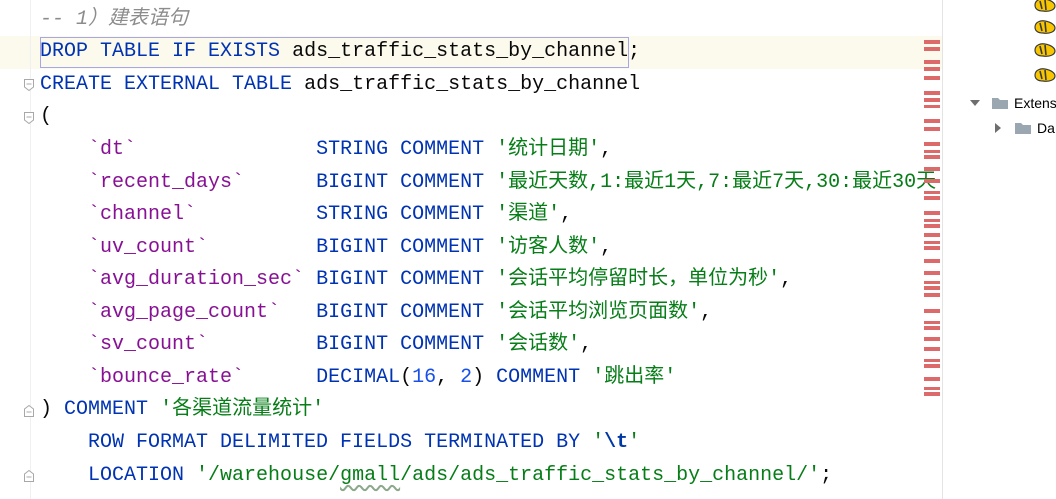 The height and width of the screenshot is (499, 1056). Describe the element at coordinates (491, 345) in the screenshot. I see `code-line: `sv_count` BIGINT COMMENT '会话数',` at that location.